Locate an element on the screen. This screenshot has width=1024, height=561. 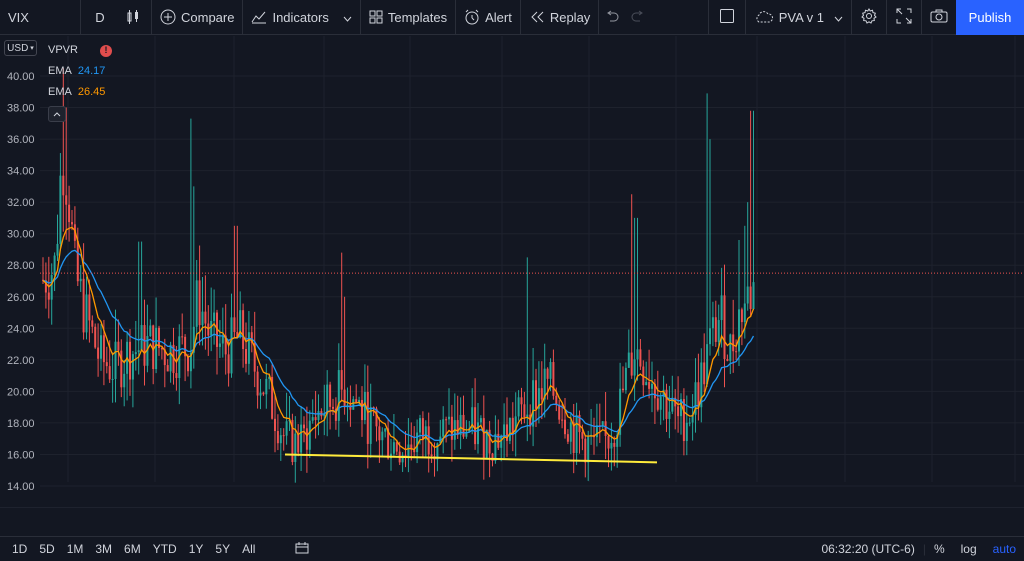
calendar-range-icon is located at coordinates (302, 547).